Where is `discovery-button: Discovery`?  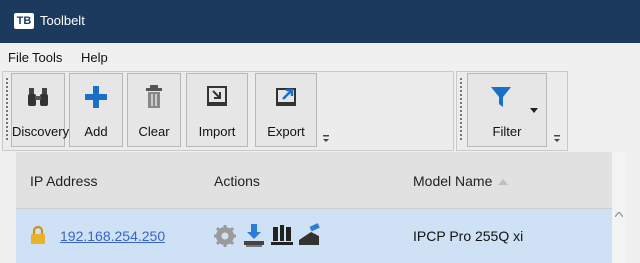
discovery-button: Discovery is located at coordinates (40, 110).